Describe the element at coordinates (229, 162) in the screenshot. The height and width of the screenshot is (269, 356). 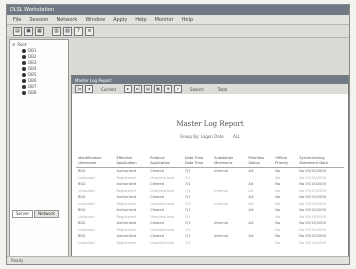
I see `column-header: Substation Mnemonic` at that location.